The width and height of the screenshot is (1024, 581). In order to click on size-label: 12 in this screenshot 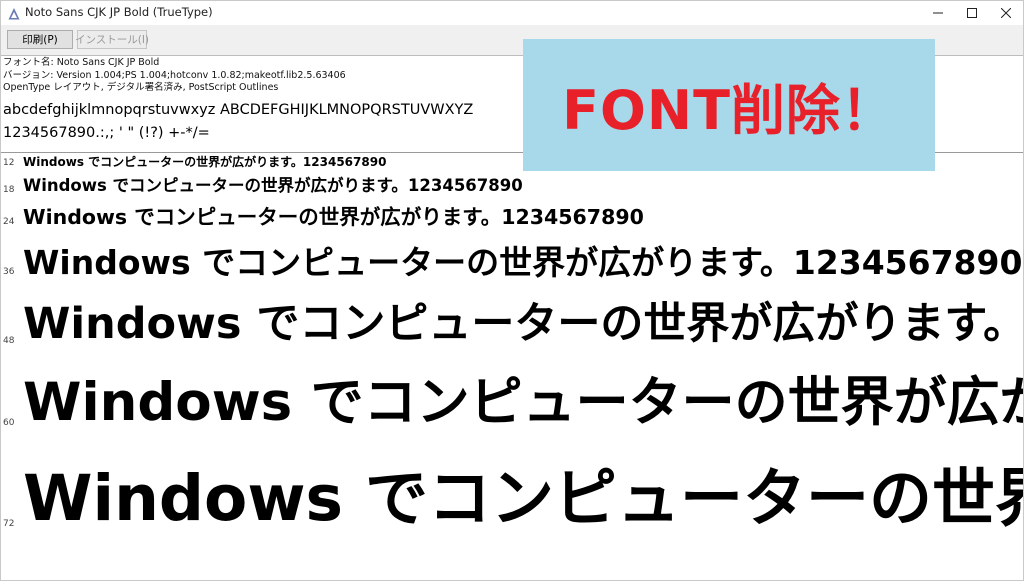, I will do `click(9, 163)`.